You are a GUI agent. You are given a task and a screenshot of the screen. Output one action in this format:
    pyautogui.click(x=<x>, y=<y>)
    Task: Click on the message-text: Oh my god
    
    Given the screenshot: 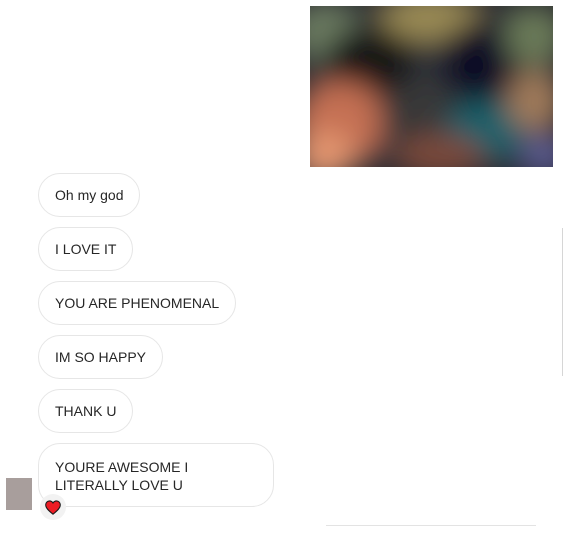 What is the action you would take?
    pyautogui.click(x=89, y=195)
    